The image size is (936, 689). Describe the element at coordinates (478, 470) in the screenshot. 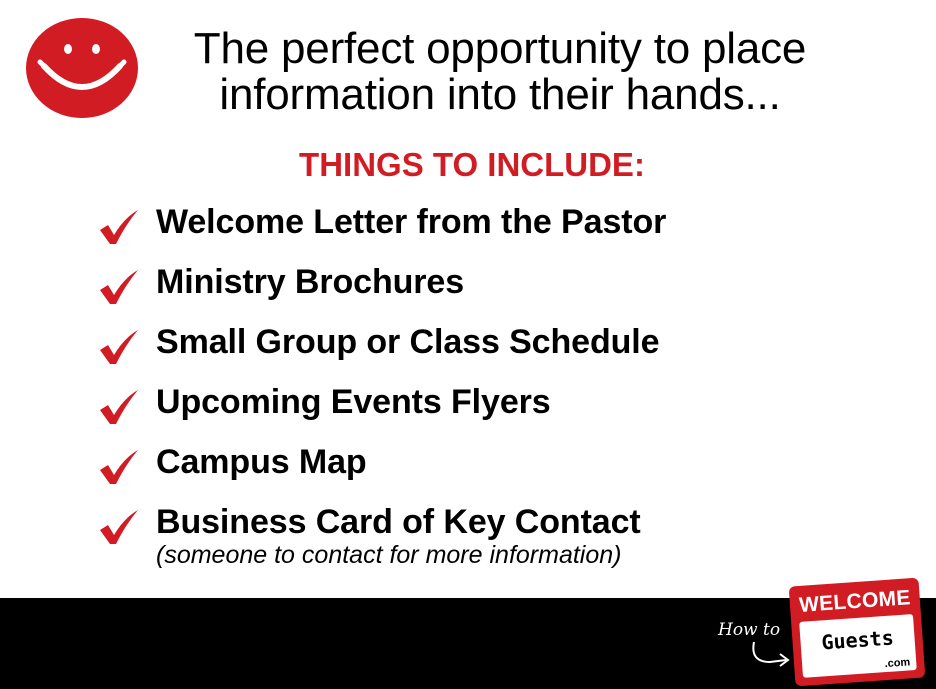

I see `list-item: Campus Map` at that location.